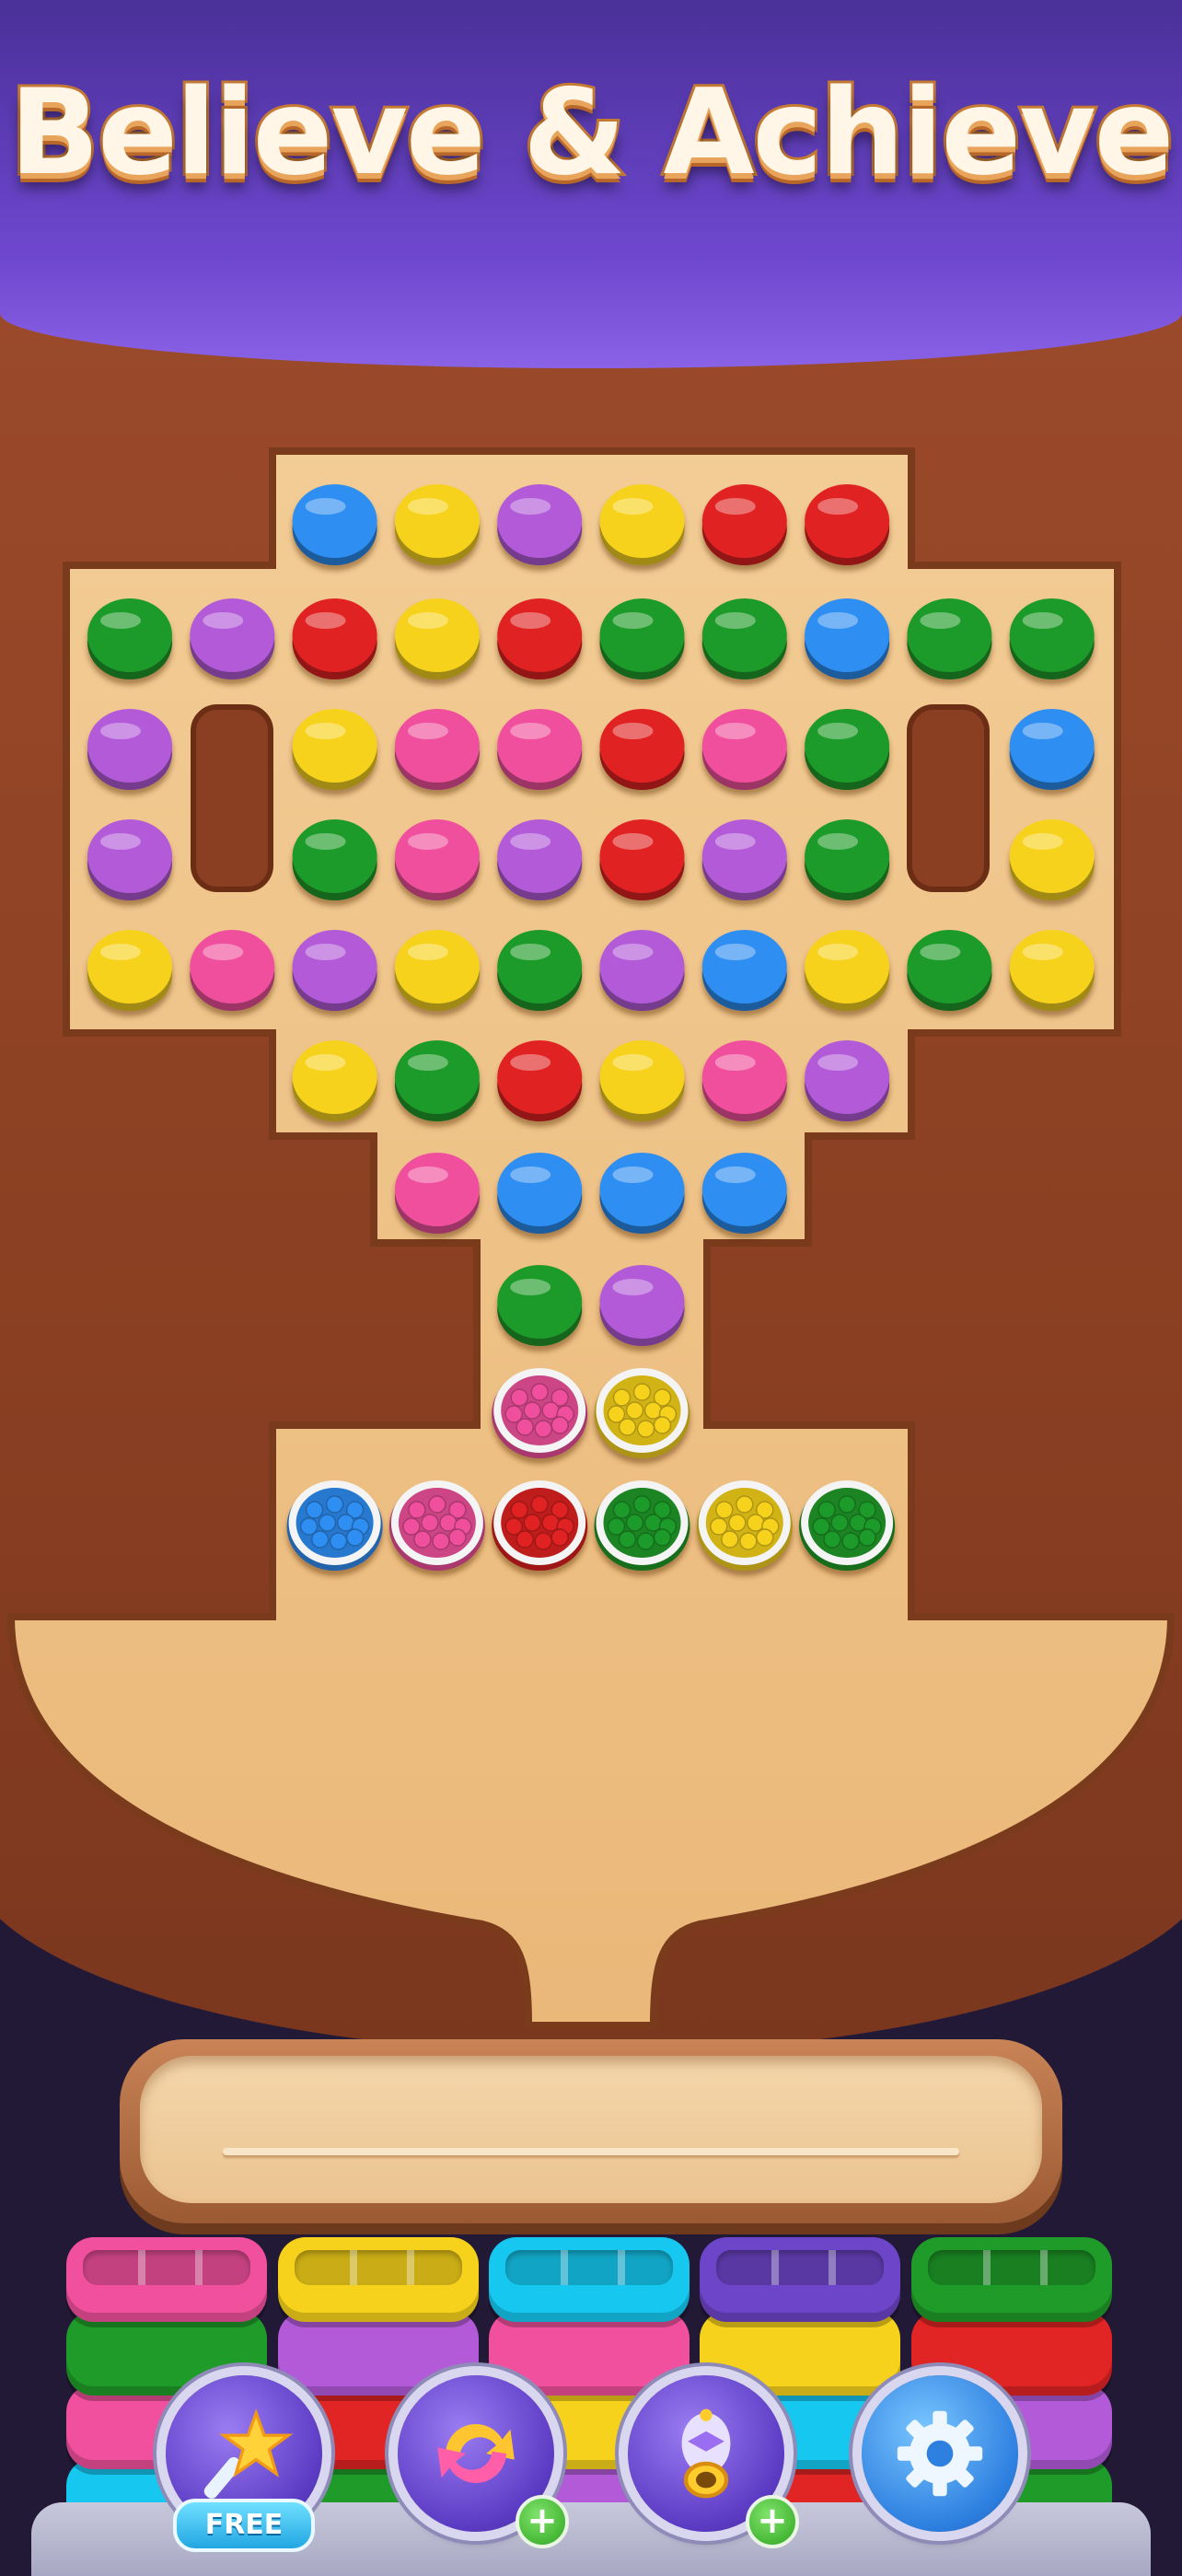 The image size is (1182, 2576). Describe the element at coordinates (476, 2453) in the screenshot. I see `shuffle-icon` at that location.